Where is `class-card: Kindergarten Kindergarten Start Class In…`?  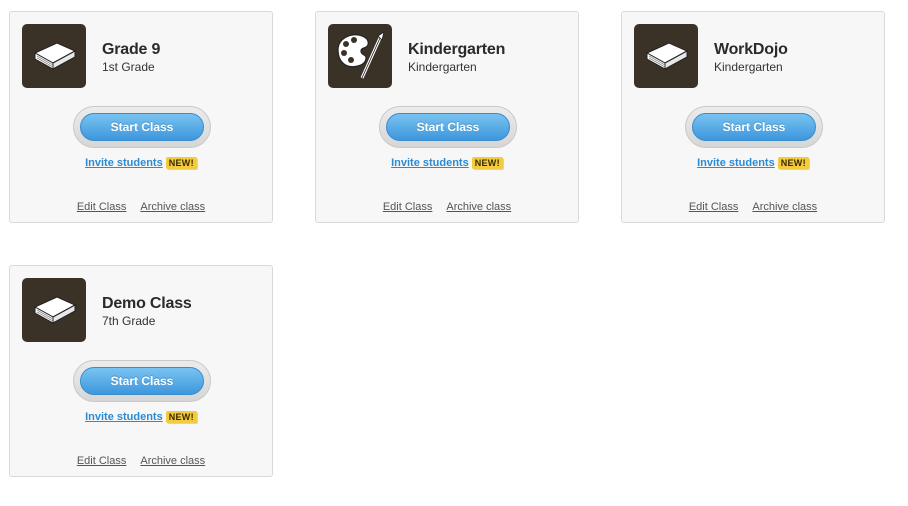
class-card: Kindergarten Kindergarten Start Class In… is located at coordinates (447, 117).